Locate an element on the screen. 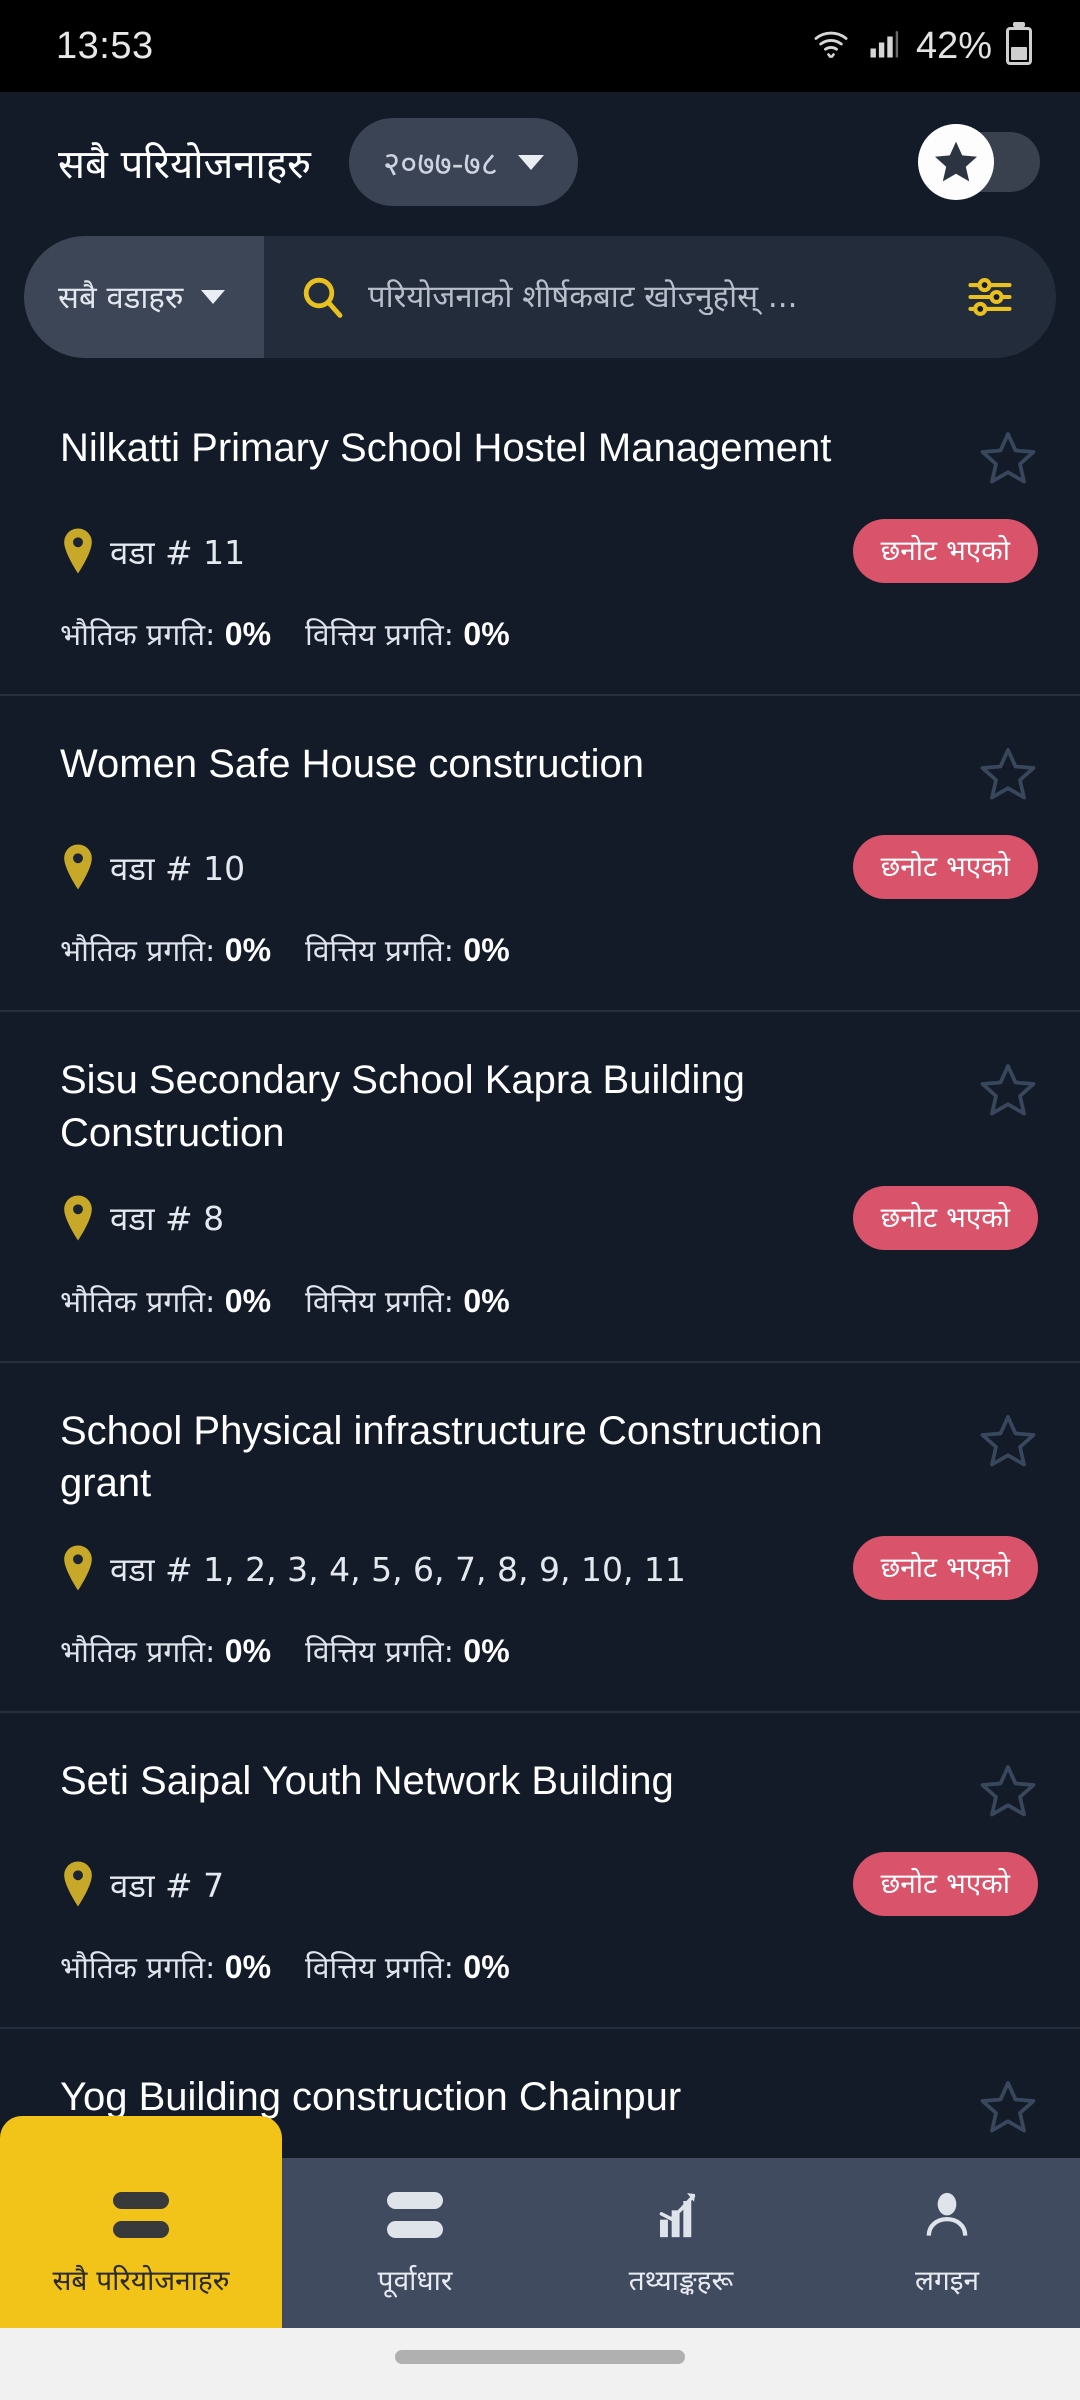 Image resolution: width=1080 pixels, height=2400 pixels. search-section: सबै वडाहरु is located at coordinates (540, 295).